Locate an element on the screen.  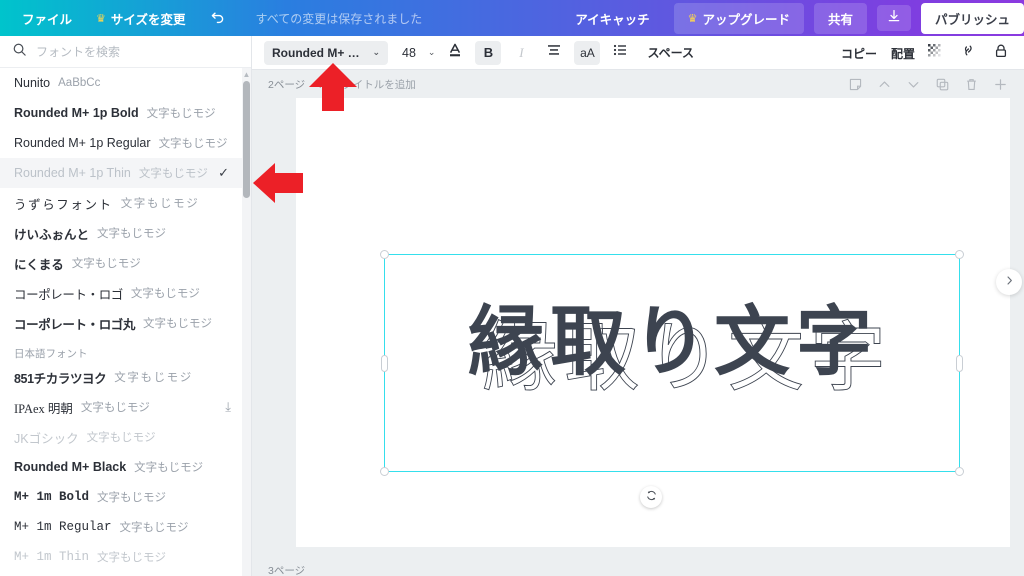
chevron-down-icon-size: ⌄ is located at coordinates (431, 52).